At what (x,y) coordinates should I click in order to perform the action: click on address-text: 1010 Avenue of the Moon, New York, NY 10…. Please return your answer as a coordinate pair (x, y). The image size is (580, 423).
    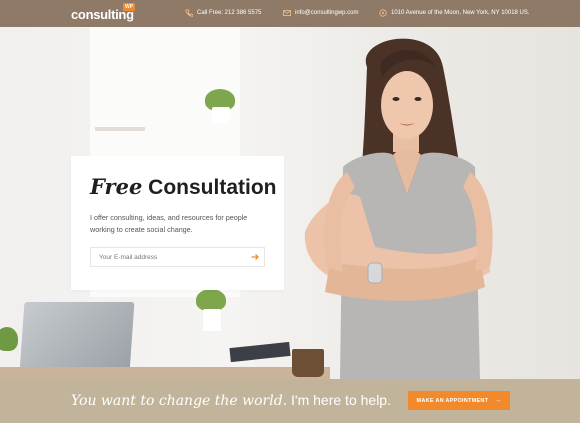
    Looking at the image, I should click on (460, 13).